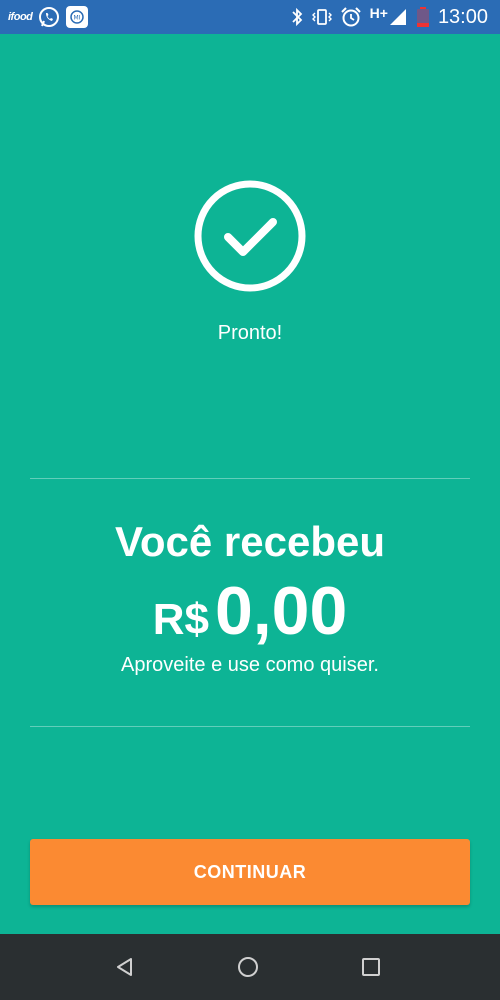 The width and height of the screenshot is (500, 1000). What do you see at coordinates (180, 619) in the screenshot?
I see `currency-symbol: R$` at bounding box center [180, 619].